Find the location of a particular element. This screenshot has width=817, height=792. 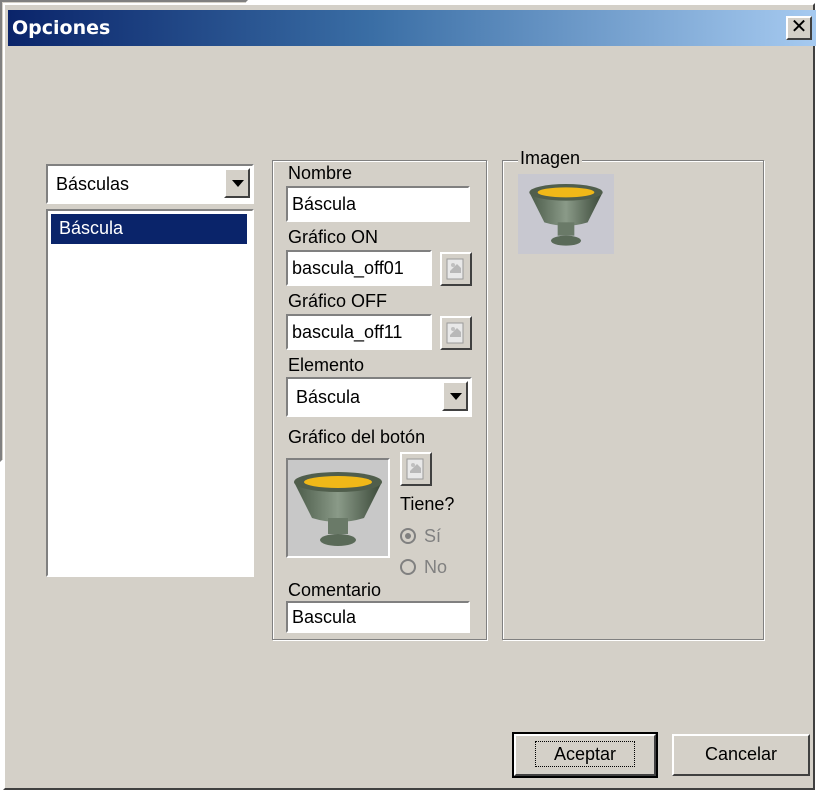

item-listbox: Báscula is located at coordinates (150, 393).